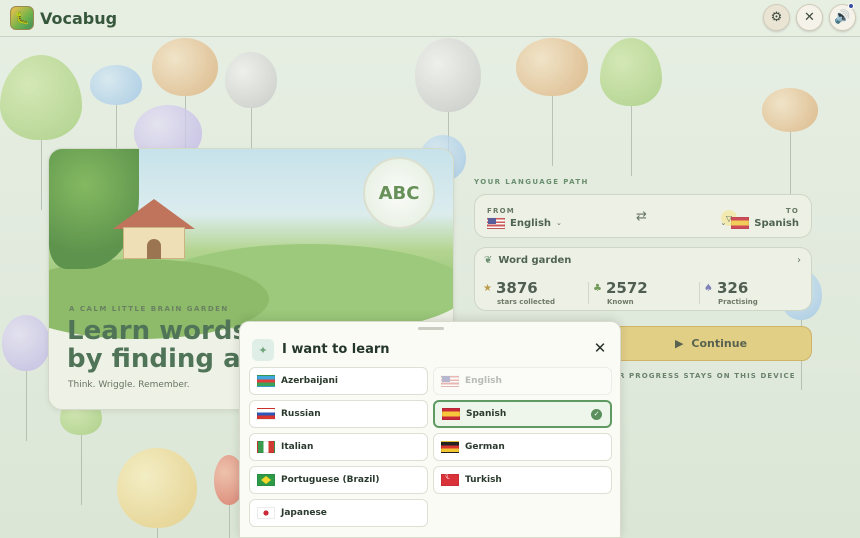 This screenshot has height=538, width=860. I want to click on language-option-spanish: Spanish ✓, so click(522, 414).